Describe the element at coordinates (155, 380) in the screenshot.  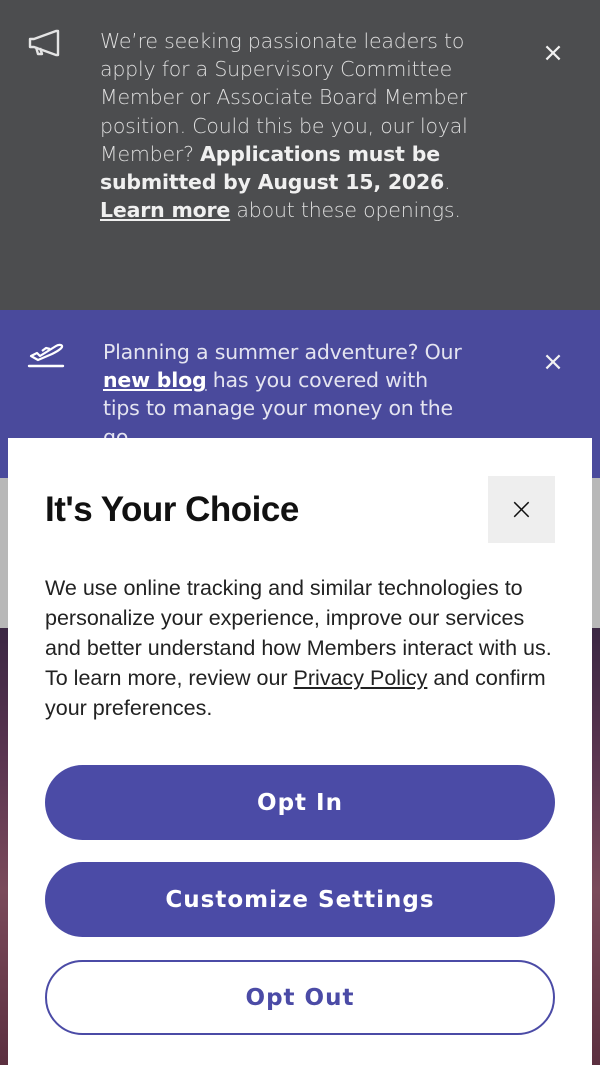
I see `new-blog-link: new blog` at that location.